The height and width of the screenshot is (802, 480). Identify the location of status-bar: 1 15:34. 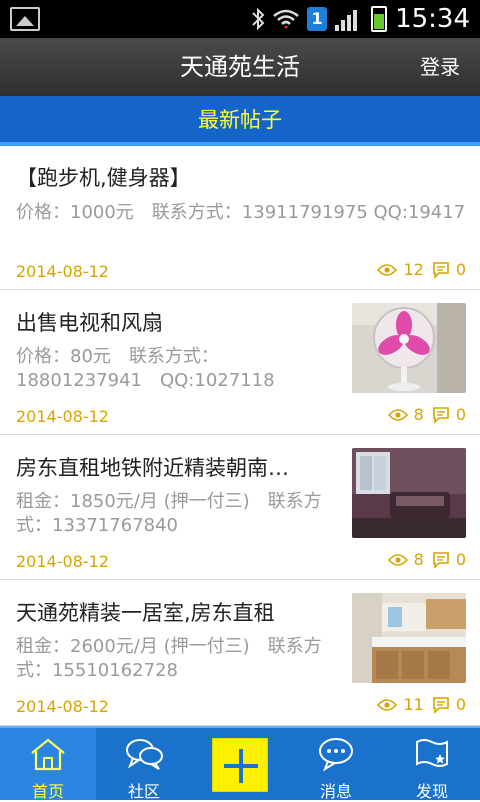
(240, 19).